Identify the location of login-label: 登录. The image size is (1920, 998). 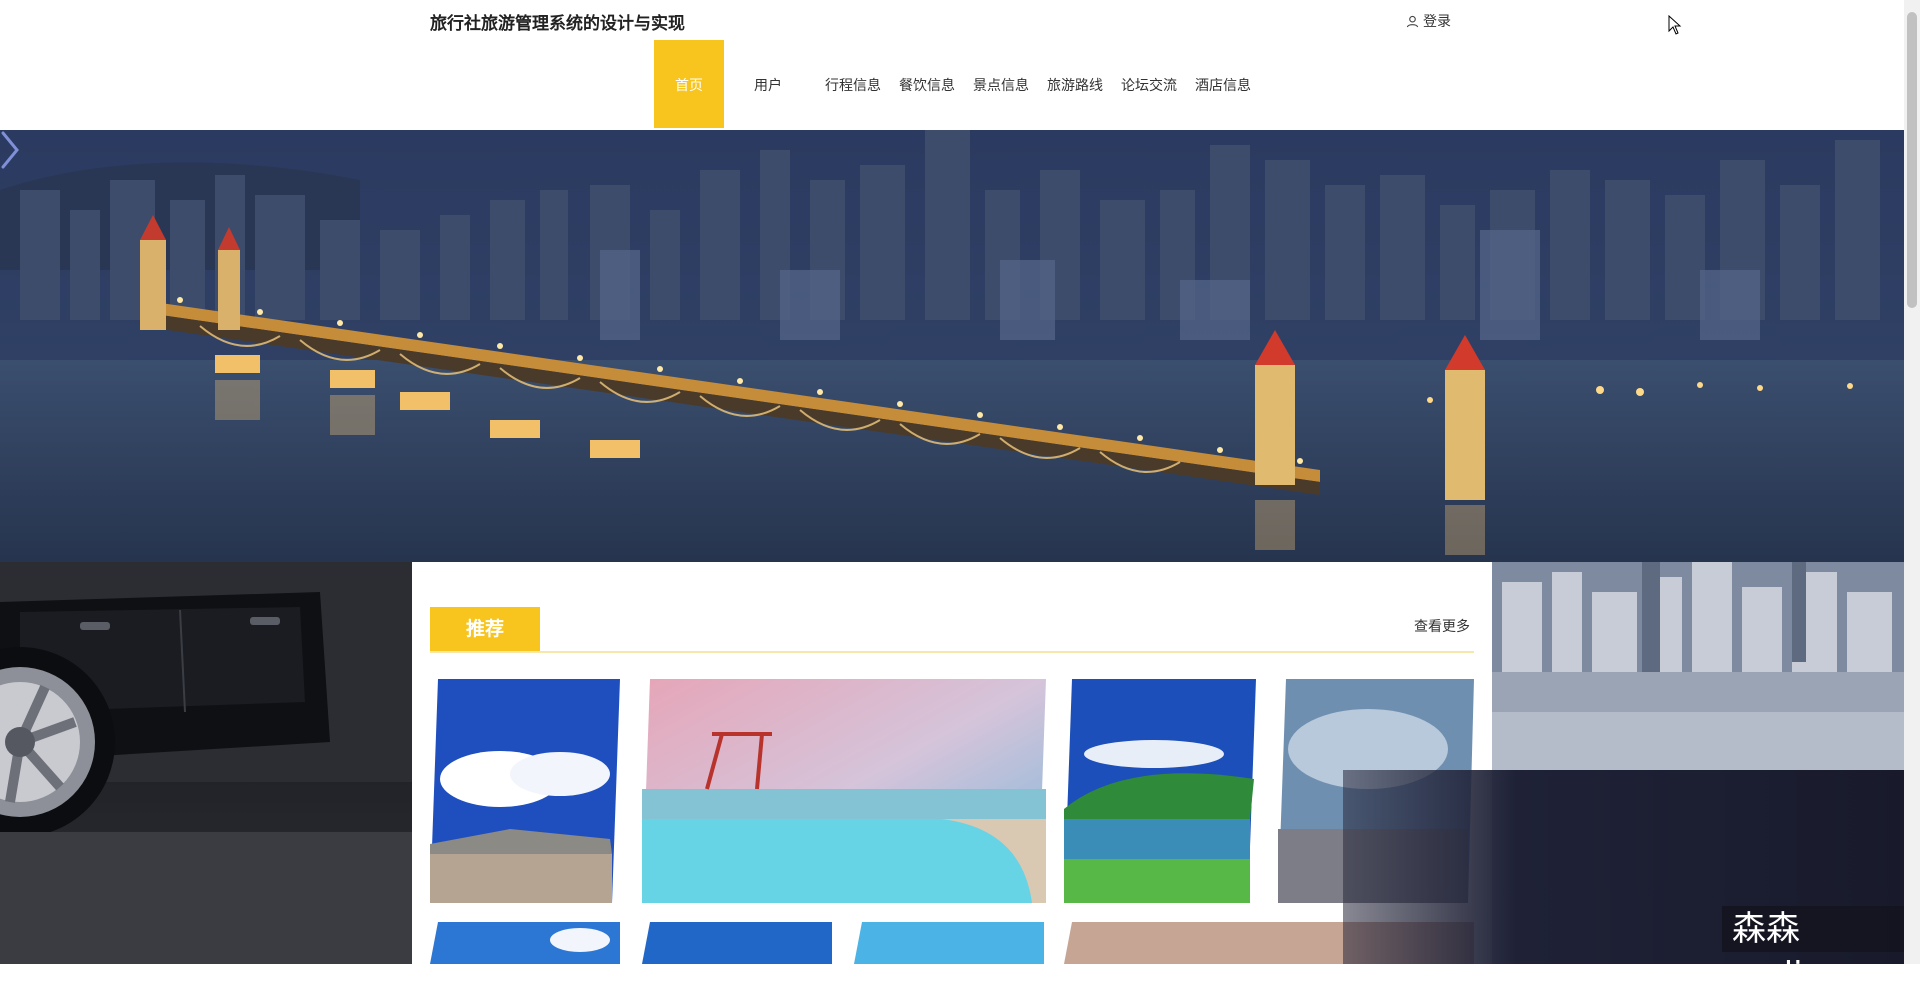
(1437, 21).